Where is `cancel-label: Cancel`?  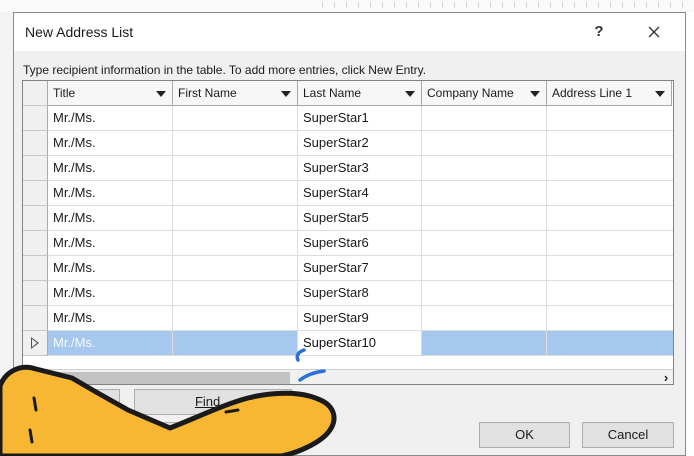 cancel-label: Cancel is located at coordinates (628, 434).